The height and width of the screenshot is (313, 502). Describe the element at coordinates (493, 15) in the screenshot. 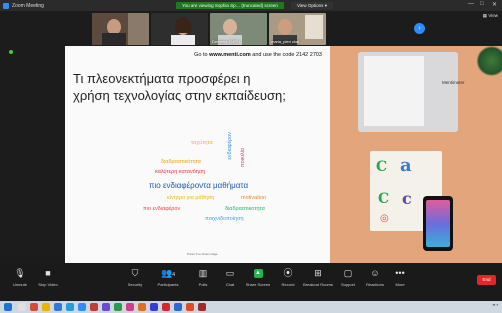

I see `view-button-label: View` at that location.